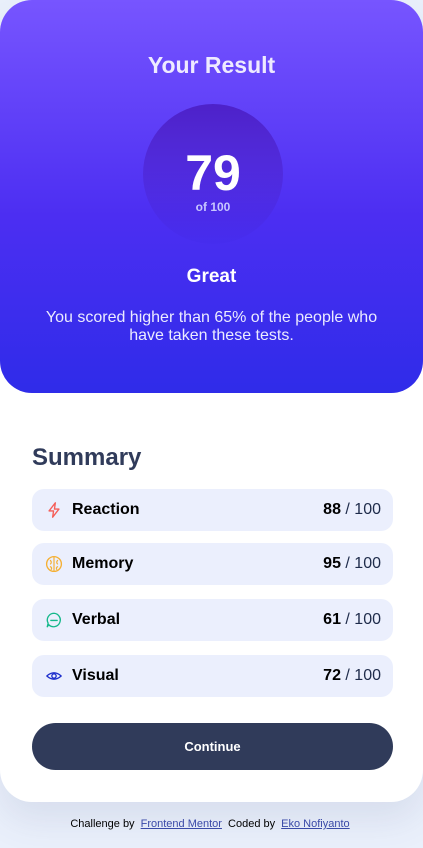 The width and height of the screenshot is (423, 848). I want to click on rating-text: Great, so click(211, 276).